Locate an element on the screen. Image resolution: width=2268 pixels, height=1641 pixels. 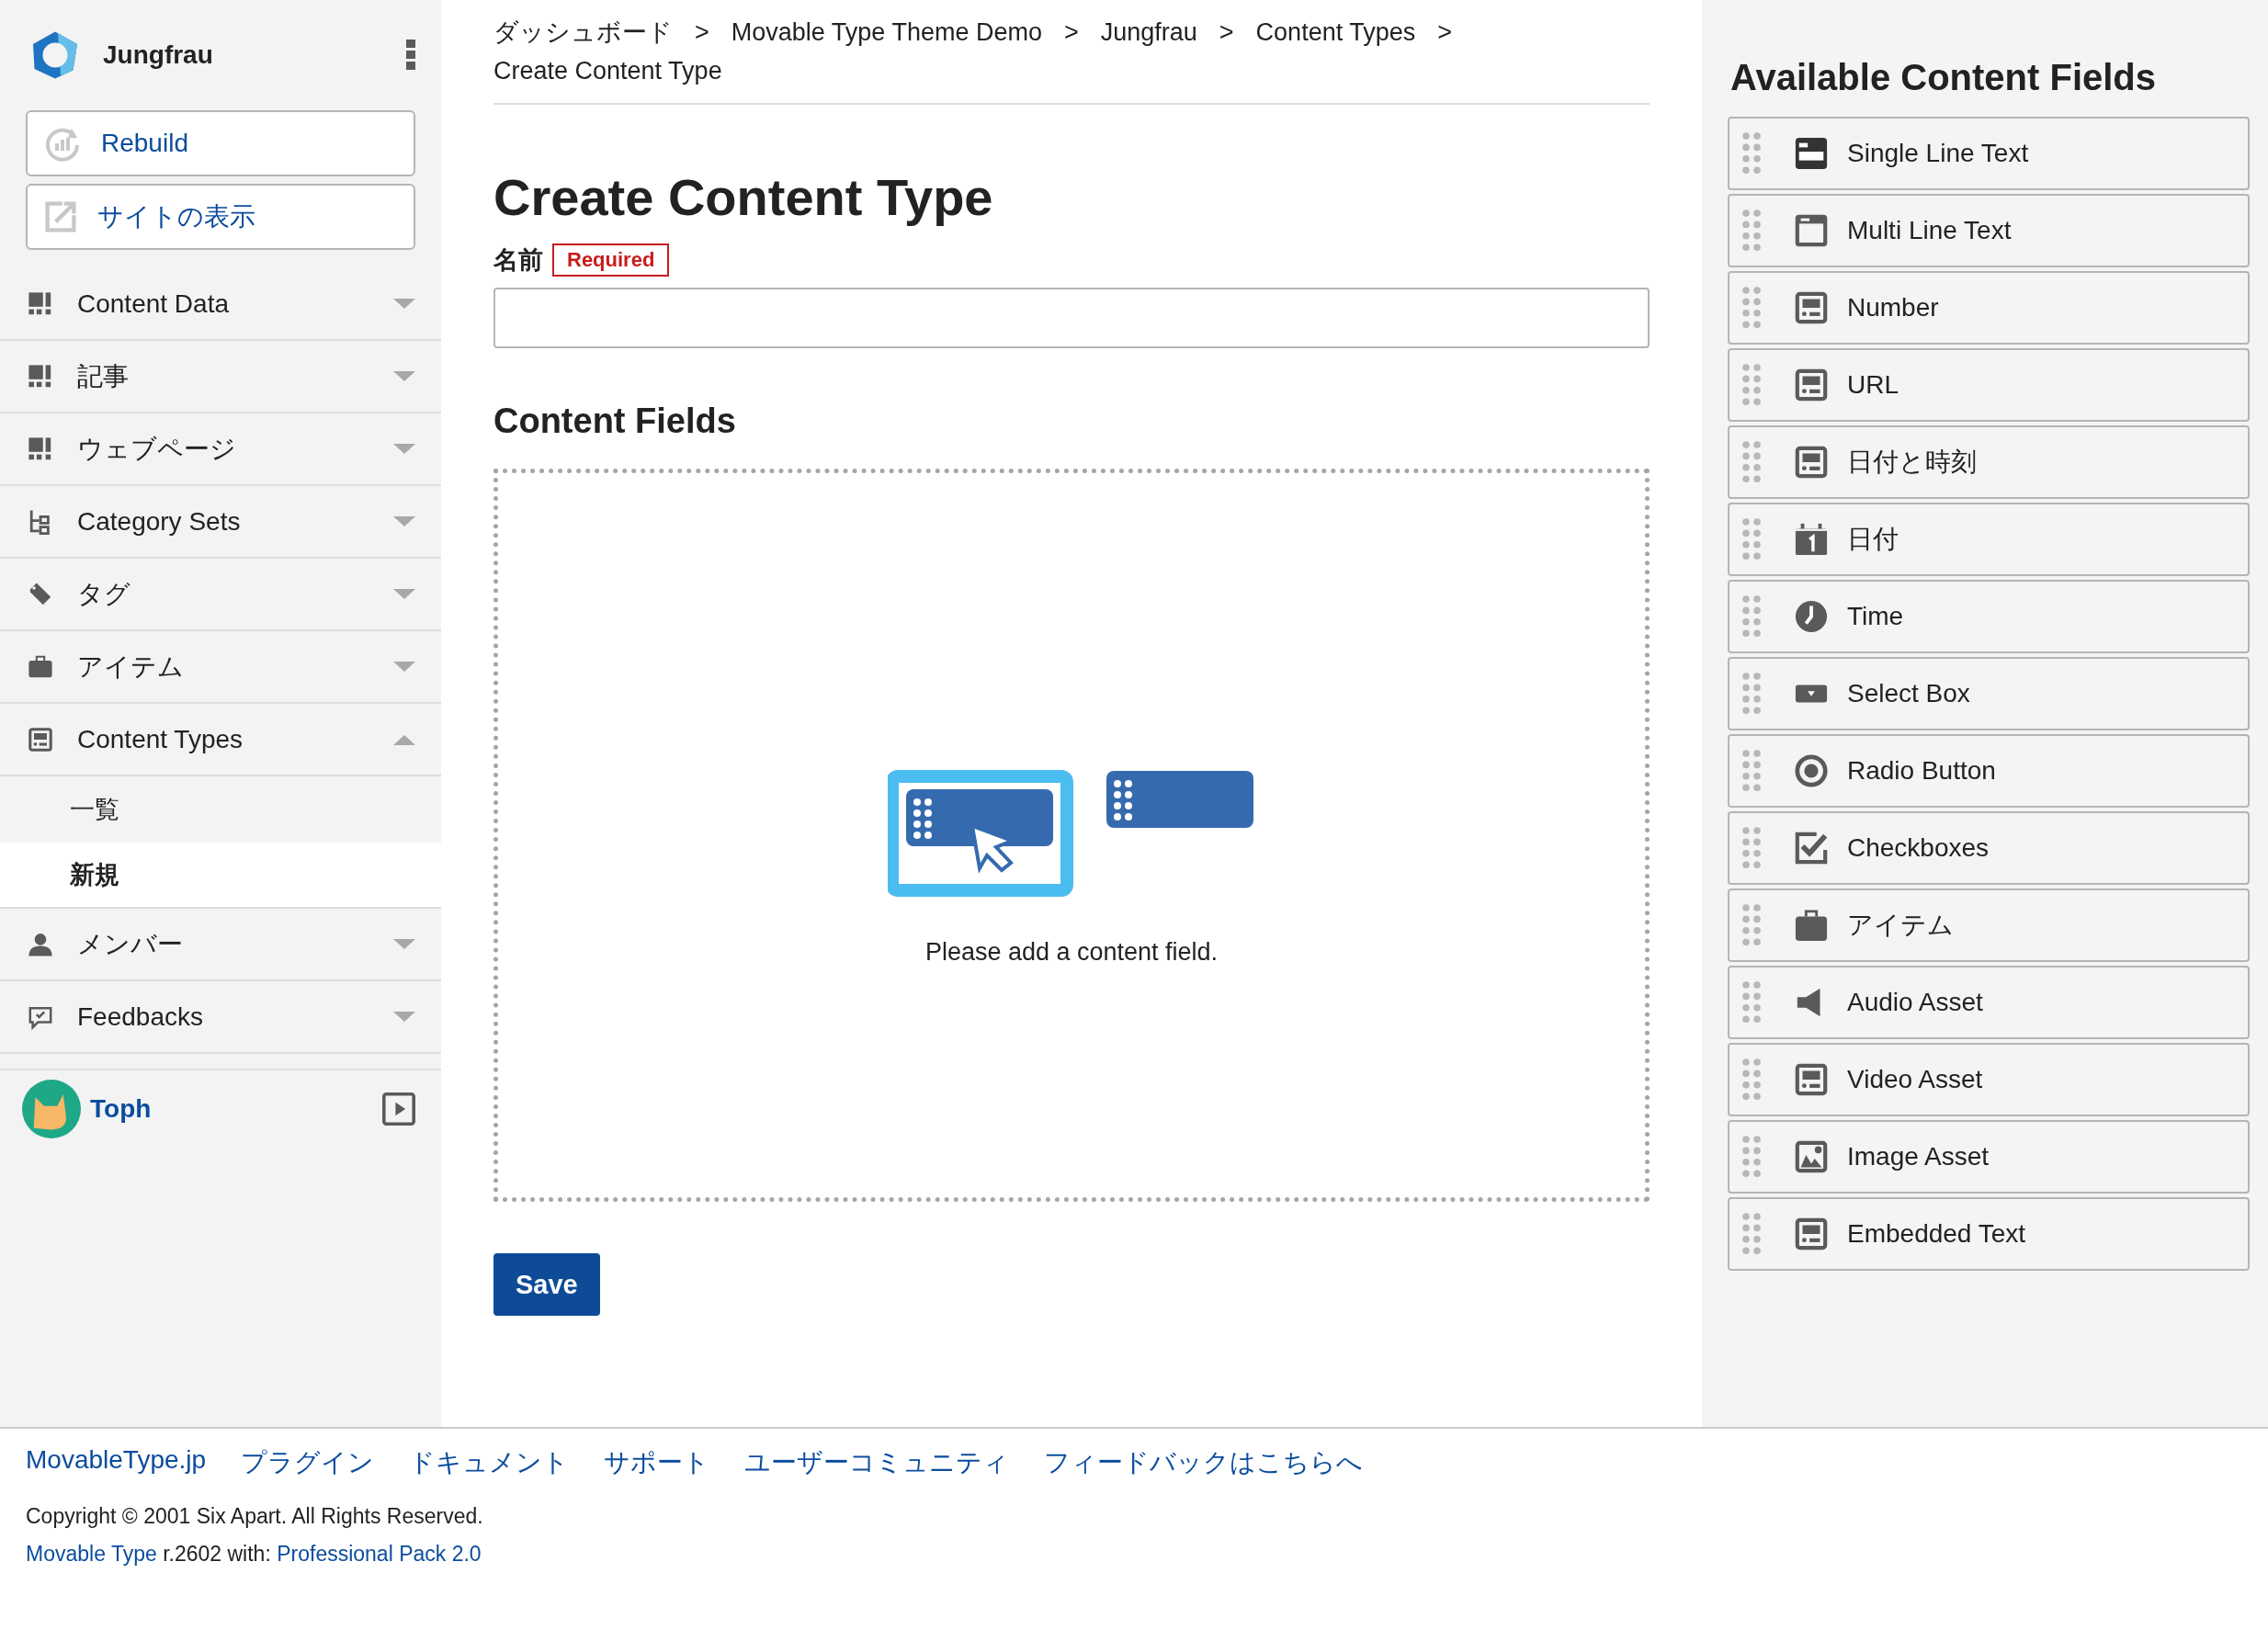
field-type-card: アイテム is located at coordinates (1989, 925).